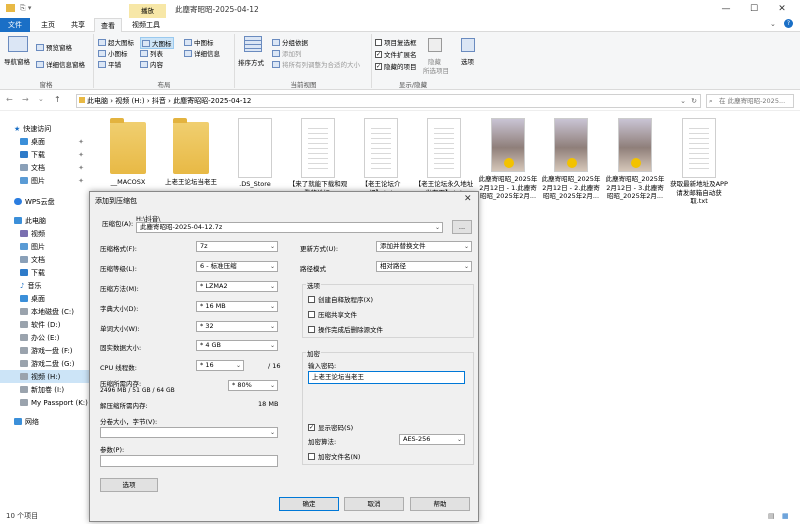 Image resolution: width=800 pixels, height=524 pixels. What do you see at coordinates (309, 504) in the screenshot?
I see `ok-button: 确定` at bounding box center [309, 504].